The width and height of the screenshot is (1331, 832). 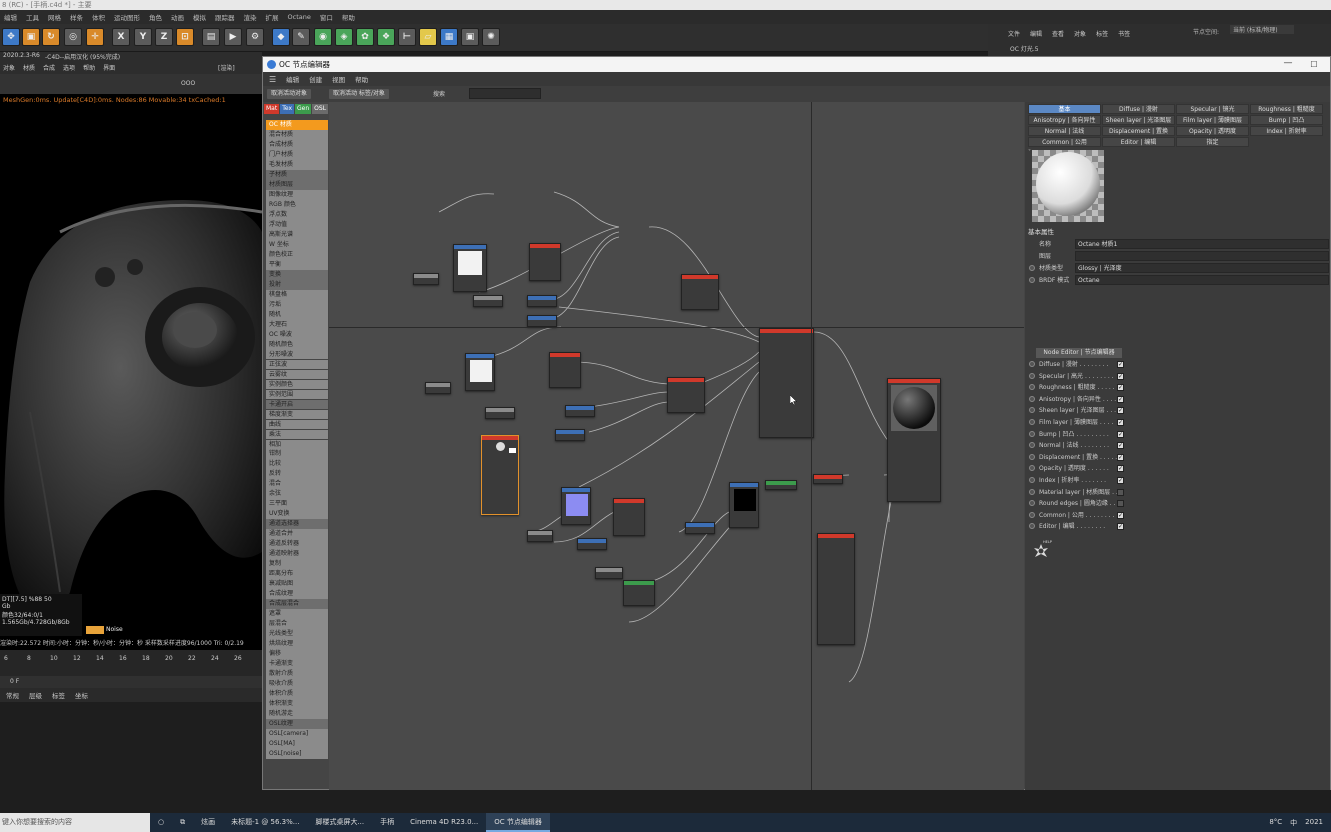 I want to click on fracture-icon: ❖, so click(x=386, y=37).